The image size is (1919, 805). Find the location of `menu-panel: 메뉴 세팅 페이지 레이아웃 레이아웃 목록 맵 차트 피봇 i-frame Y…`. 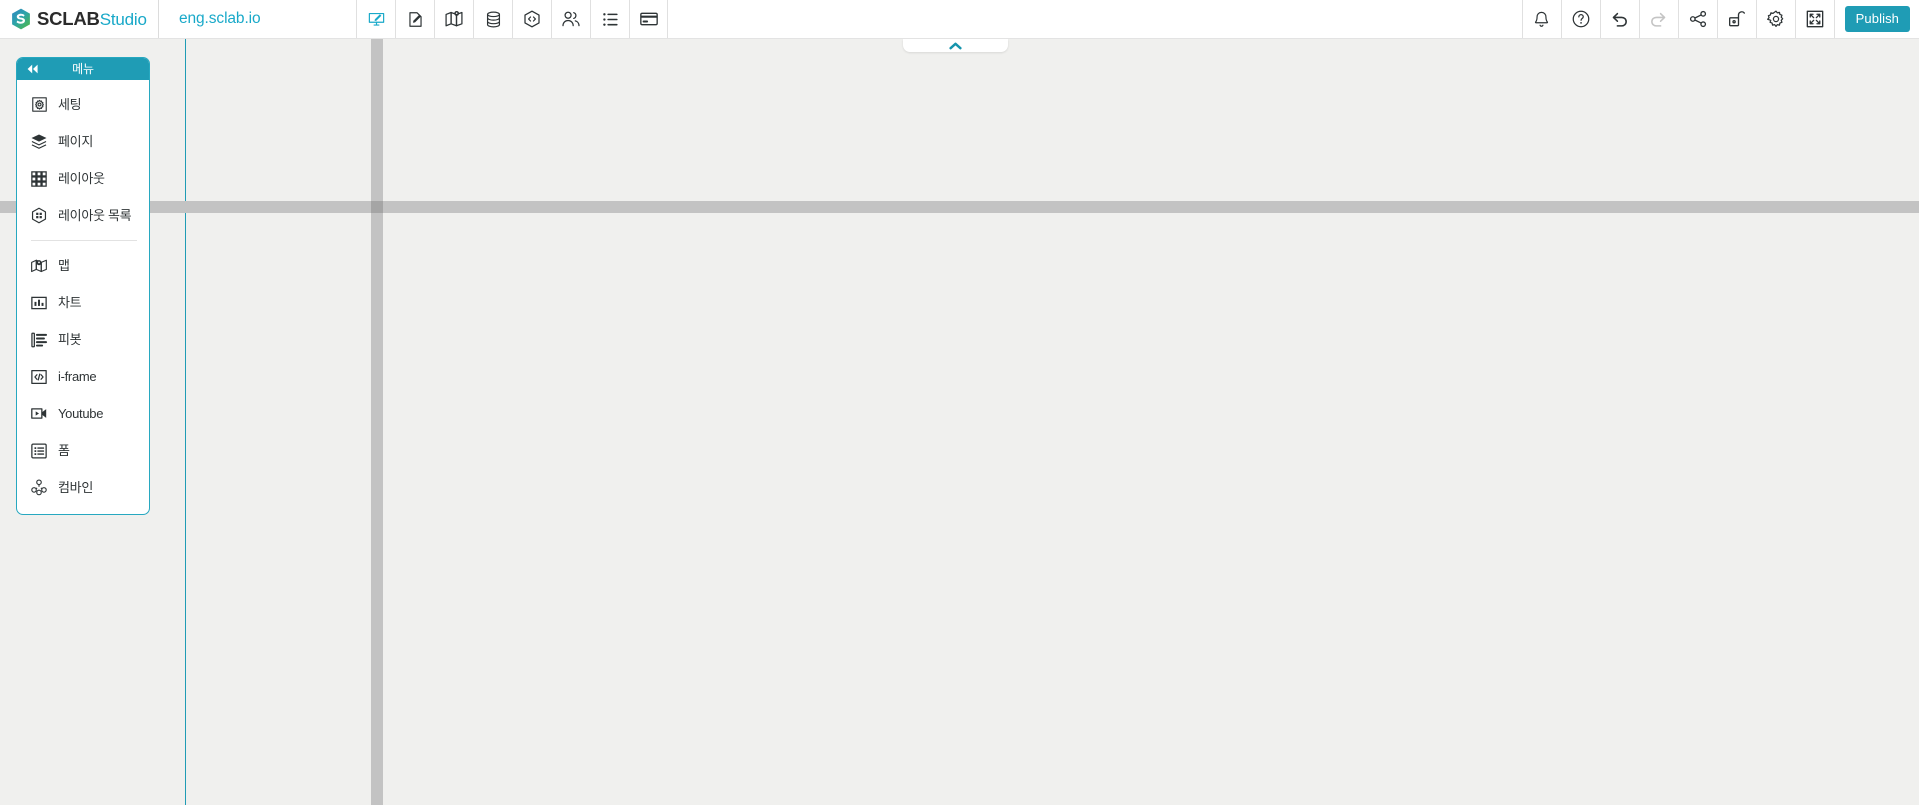

menu-panel: 메뉴 세팅 페이지 레이아웃 레이아웃 목록 맵 차트 피봇 i-frame Y… is located at coordinates (83, 286).